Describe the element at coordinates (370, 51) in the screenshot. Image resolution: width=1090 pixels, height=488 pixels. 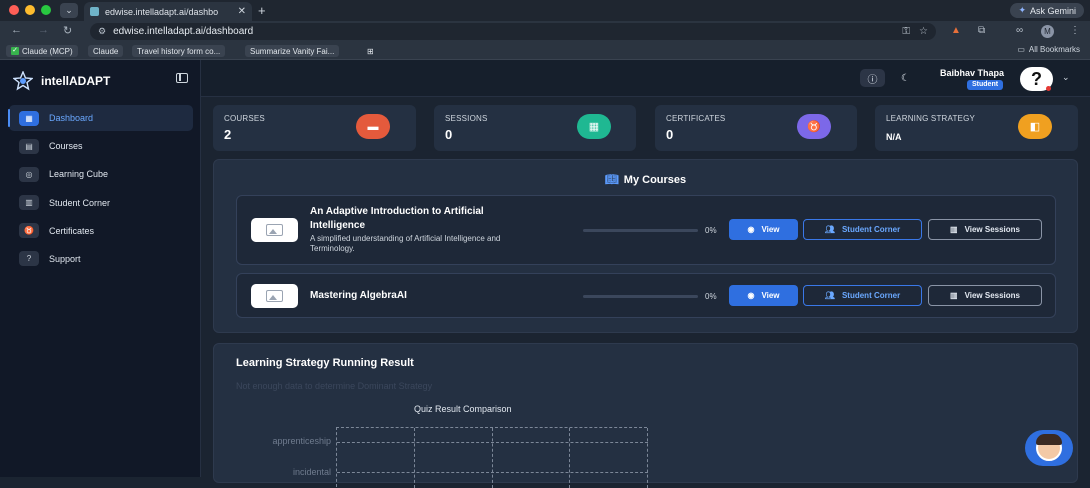
I see `apps-grid-icon: ⊞` at that location.